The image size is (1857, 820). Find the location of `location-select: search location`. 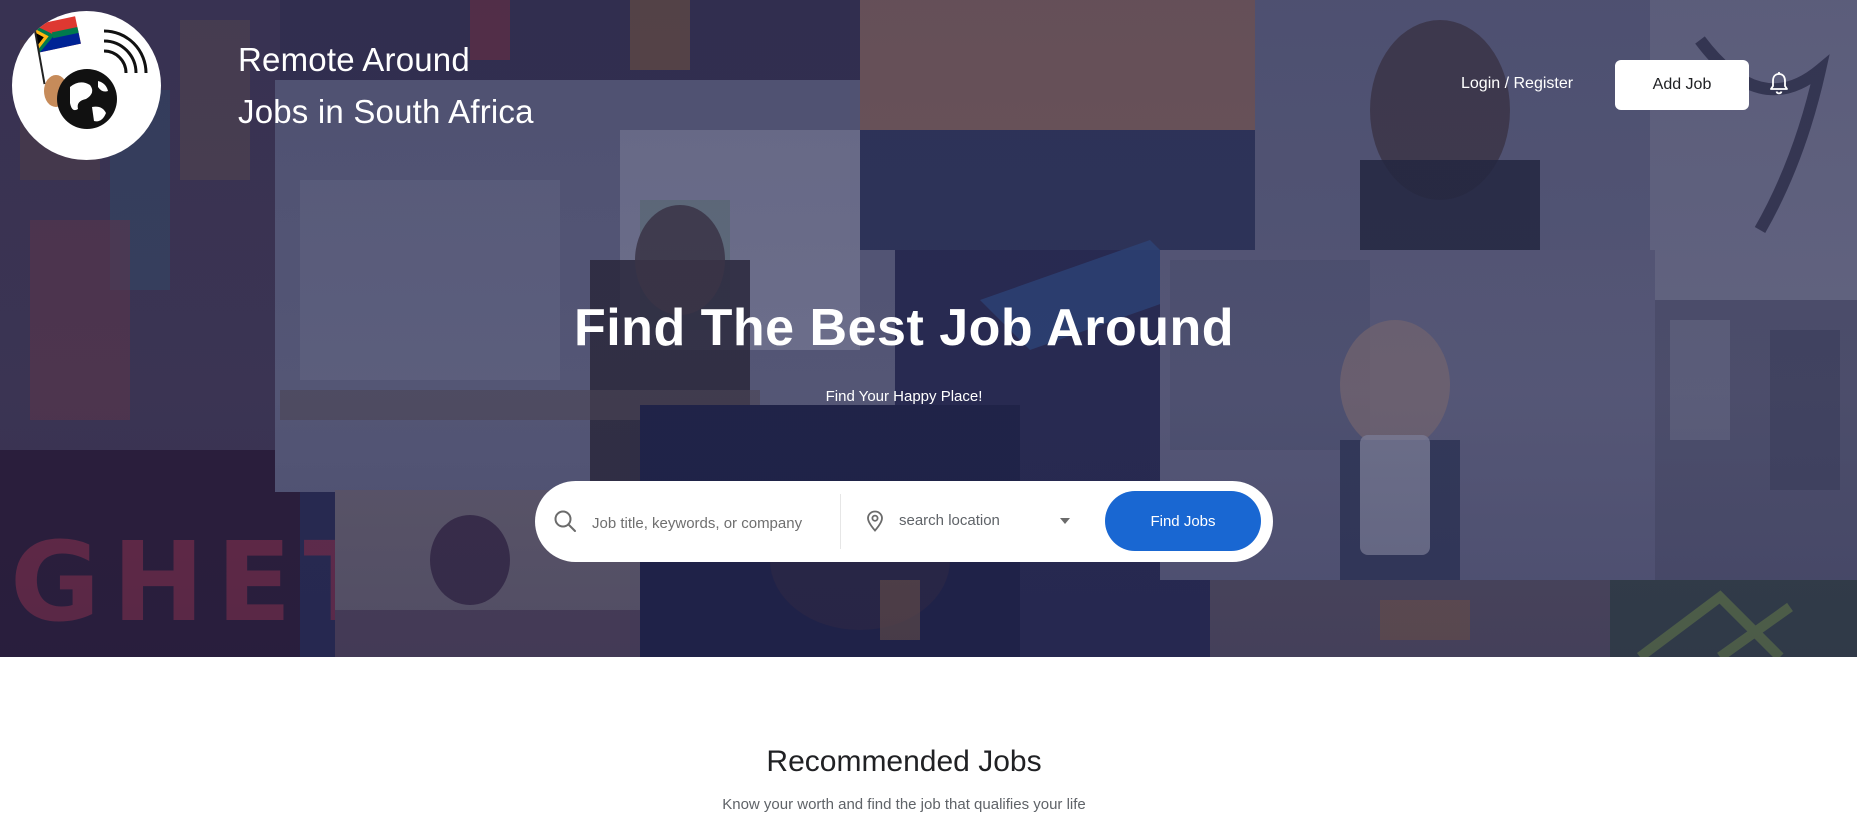

location-select: search location is located at coordinates (981, 522).